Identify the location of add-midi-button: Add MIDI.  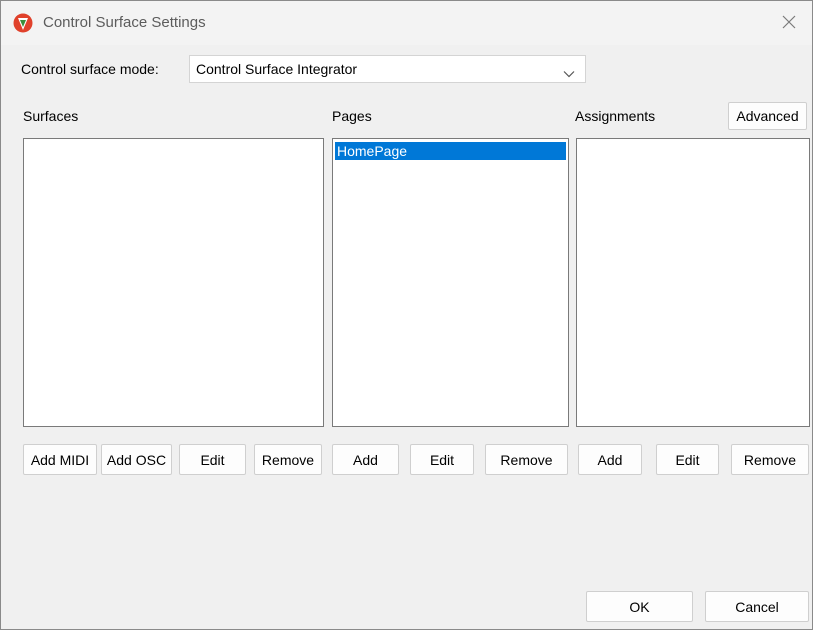
(60, 459).